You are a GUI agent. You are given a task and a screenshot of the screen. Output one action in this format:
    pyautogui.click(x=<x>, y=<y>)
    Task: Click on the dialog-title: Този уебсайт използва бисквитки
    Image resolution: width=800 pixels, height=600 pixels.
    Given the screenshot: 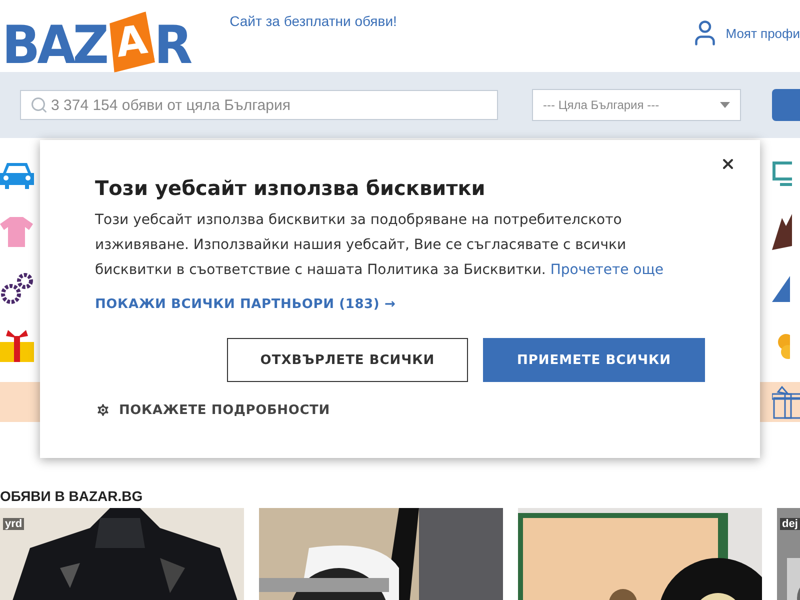 What is the action you would take?
    pyautogui.click(x=290, y=188)
    